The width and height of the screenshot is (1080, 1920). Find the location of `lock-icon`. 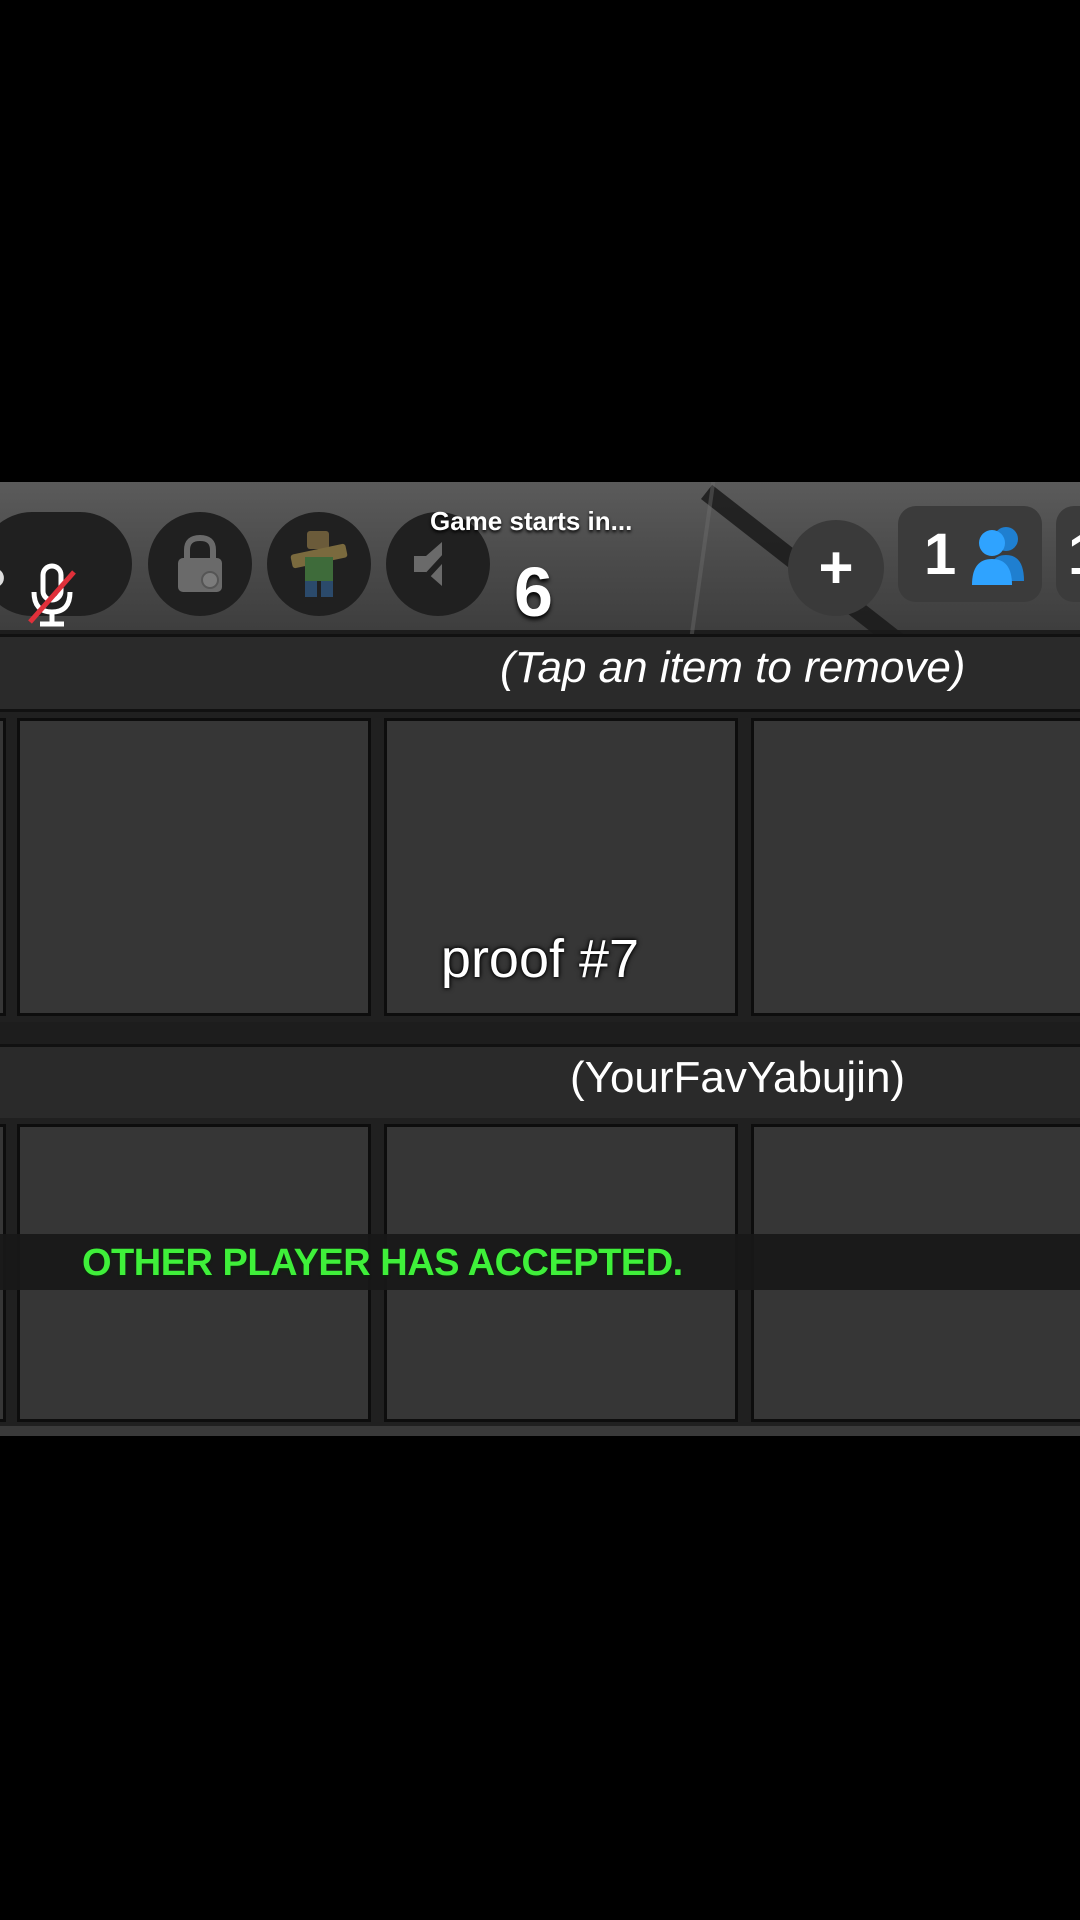

lock-icon is located at coordinates (200, 563).